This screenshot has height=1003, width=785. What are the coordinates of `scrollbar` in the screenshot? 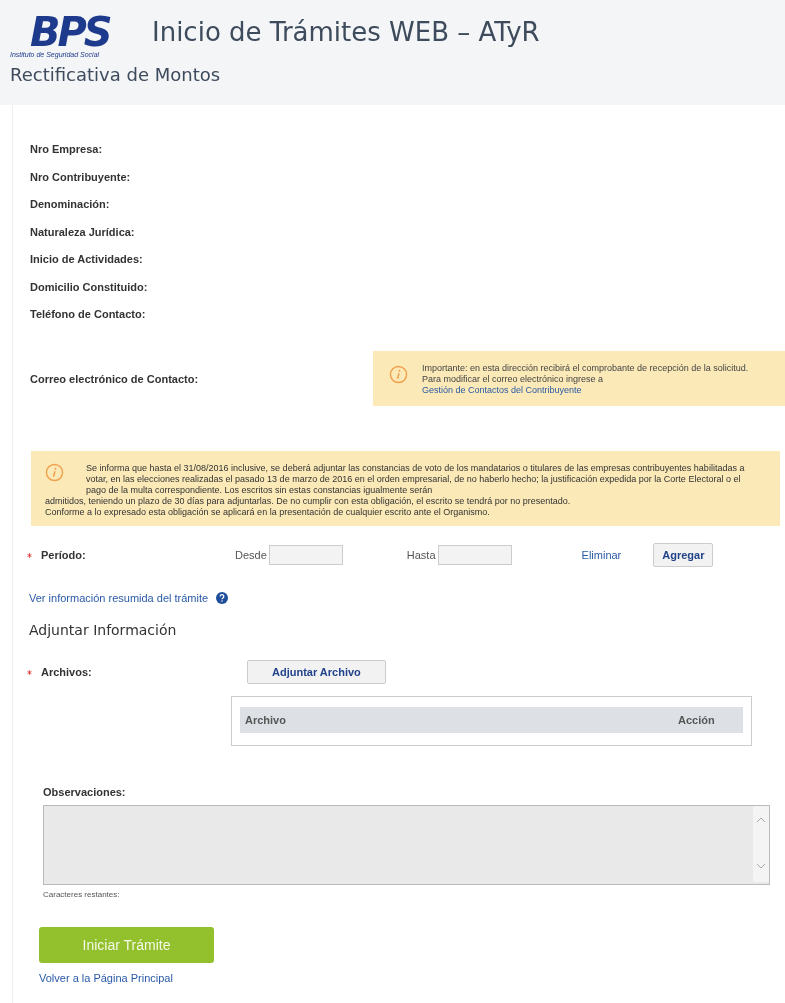 It's located at (761, 844).